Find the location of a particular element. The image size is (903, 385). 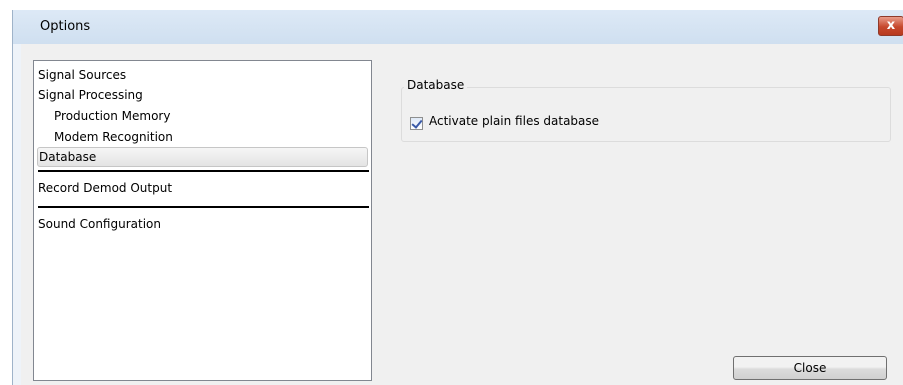

list-item-record-demod-output: Record Demod Output is located at coordinates (105, 188).